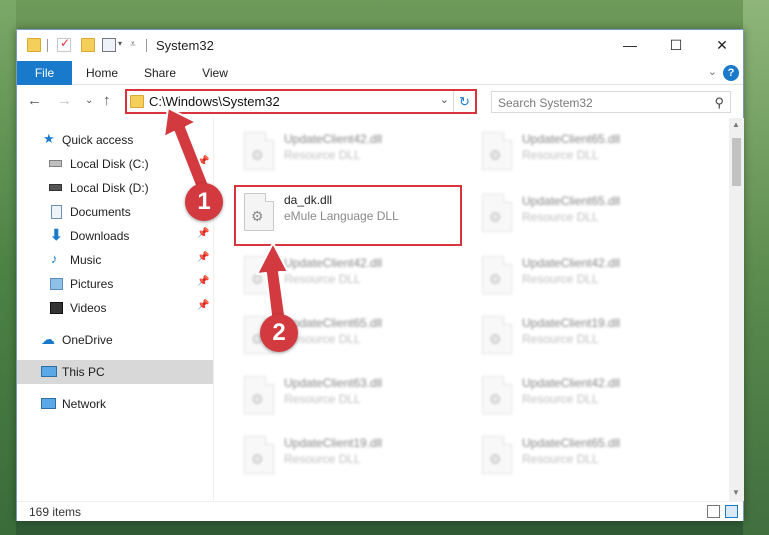 The image size is (769, 535). What do you see at coordinates (133, 44) in the screenshot?
I see `quick-access-toolbar-menu-icon: ⩡` at bounding box center [133, 44].